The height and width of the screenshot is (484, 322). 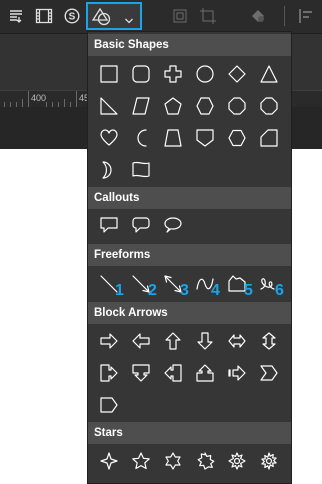 What do you see at coordinates (173, 225) in the screenshot?
I see `oval-callout-icon` at bounding box center [173, 225].